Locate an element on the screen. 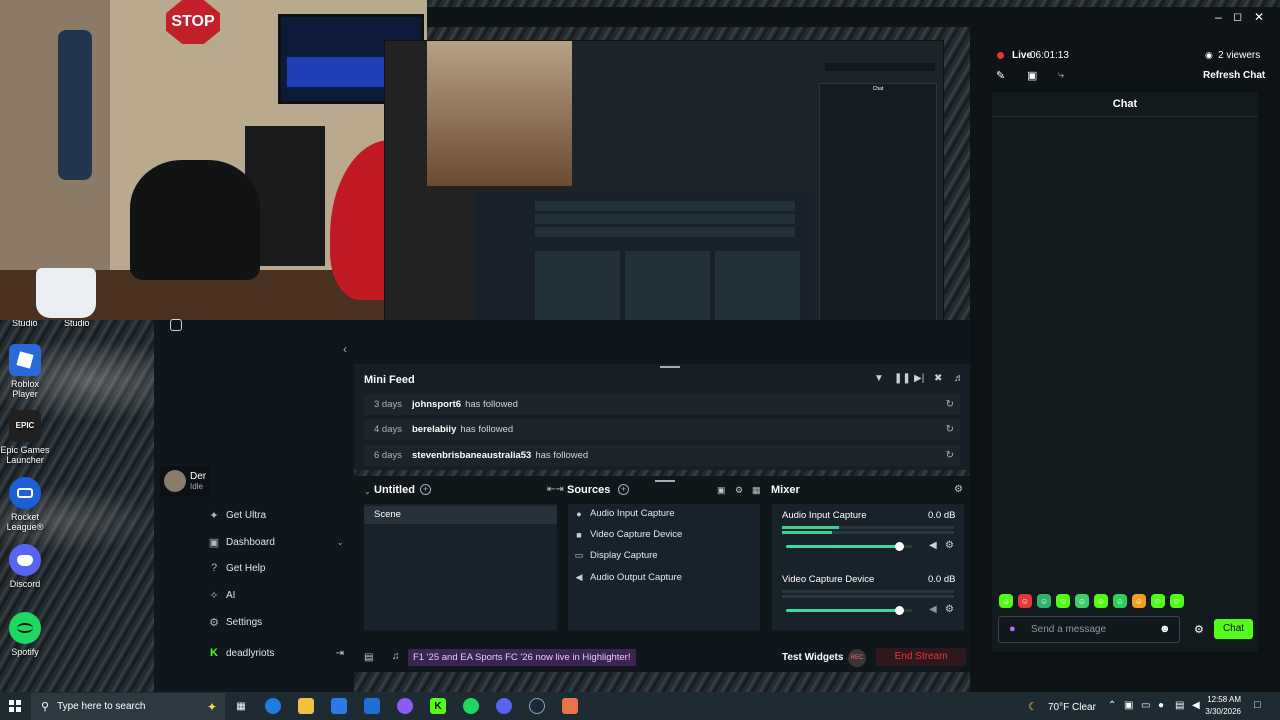 This screenshot has height=720, width=1280. sidebar-item-settings: ⚙ Settings is located at coordinates (276, 622).